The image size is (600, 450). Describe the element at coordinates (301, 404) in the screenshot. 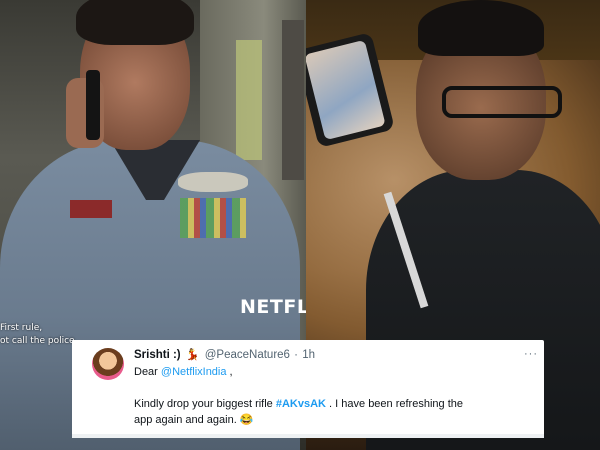

I see `hashtag-link: #AKvsAK` at that location.